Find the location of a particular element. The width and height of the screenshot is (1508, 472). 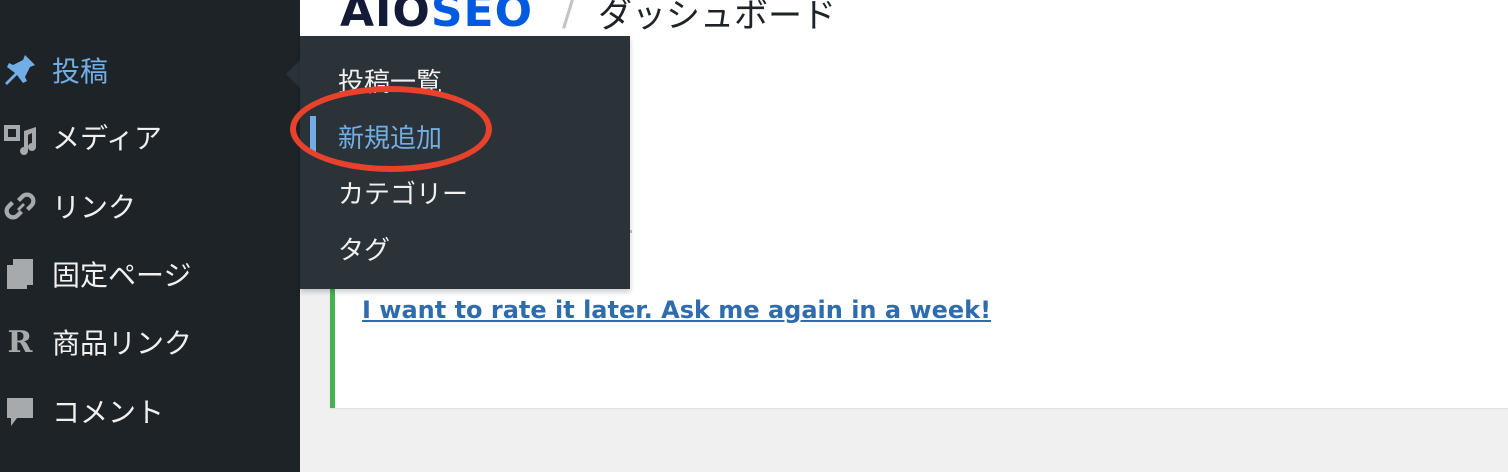

pages-icon is located at coordinates (20, 274).